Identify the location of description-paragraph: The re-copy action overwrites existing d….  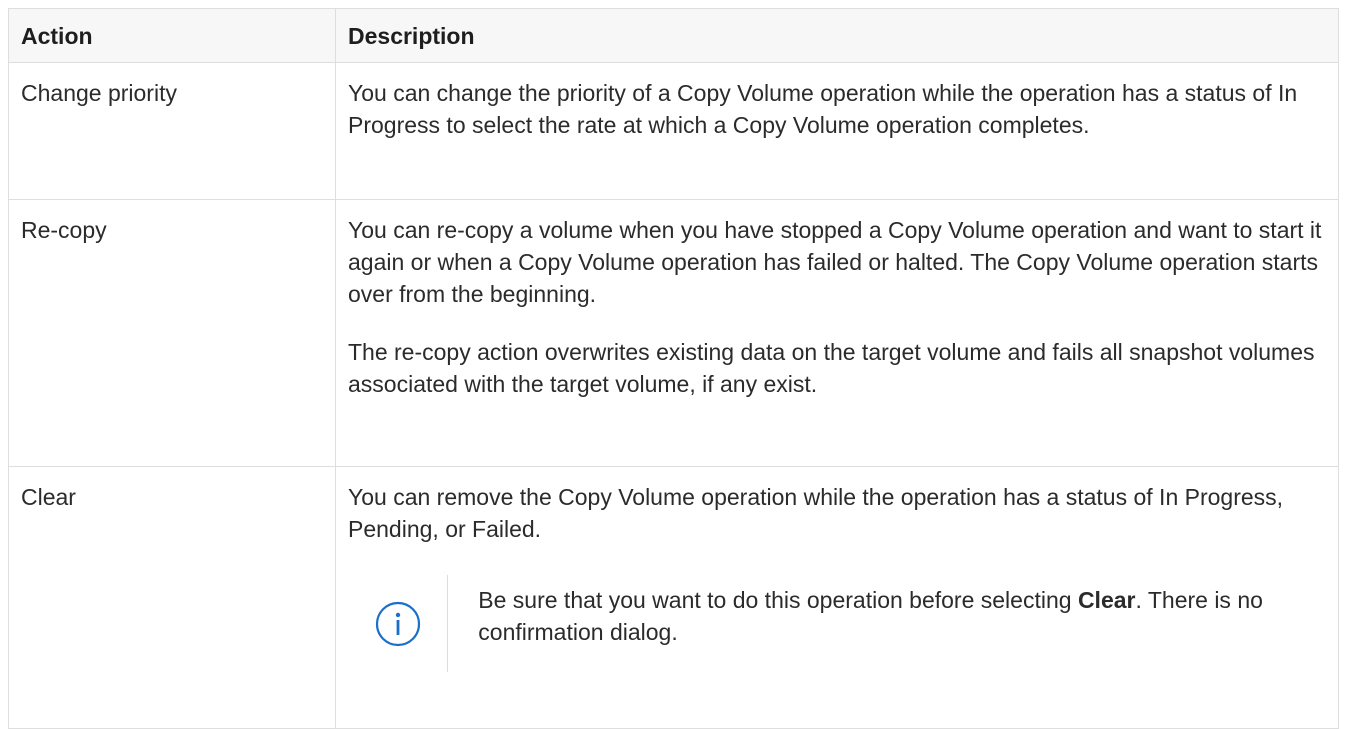
(831, 368).